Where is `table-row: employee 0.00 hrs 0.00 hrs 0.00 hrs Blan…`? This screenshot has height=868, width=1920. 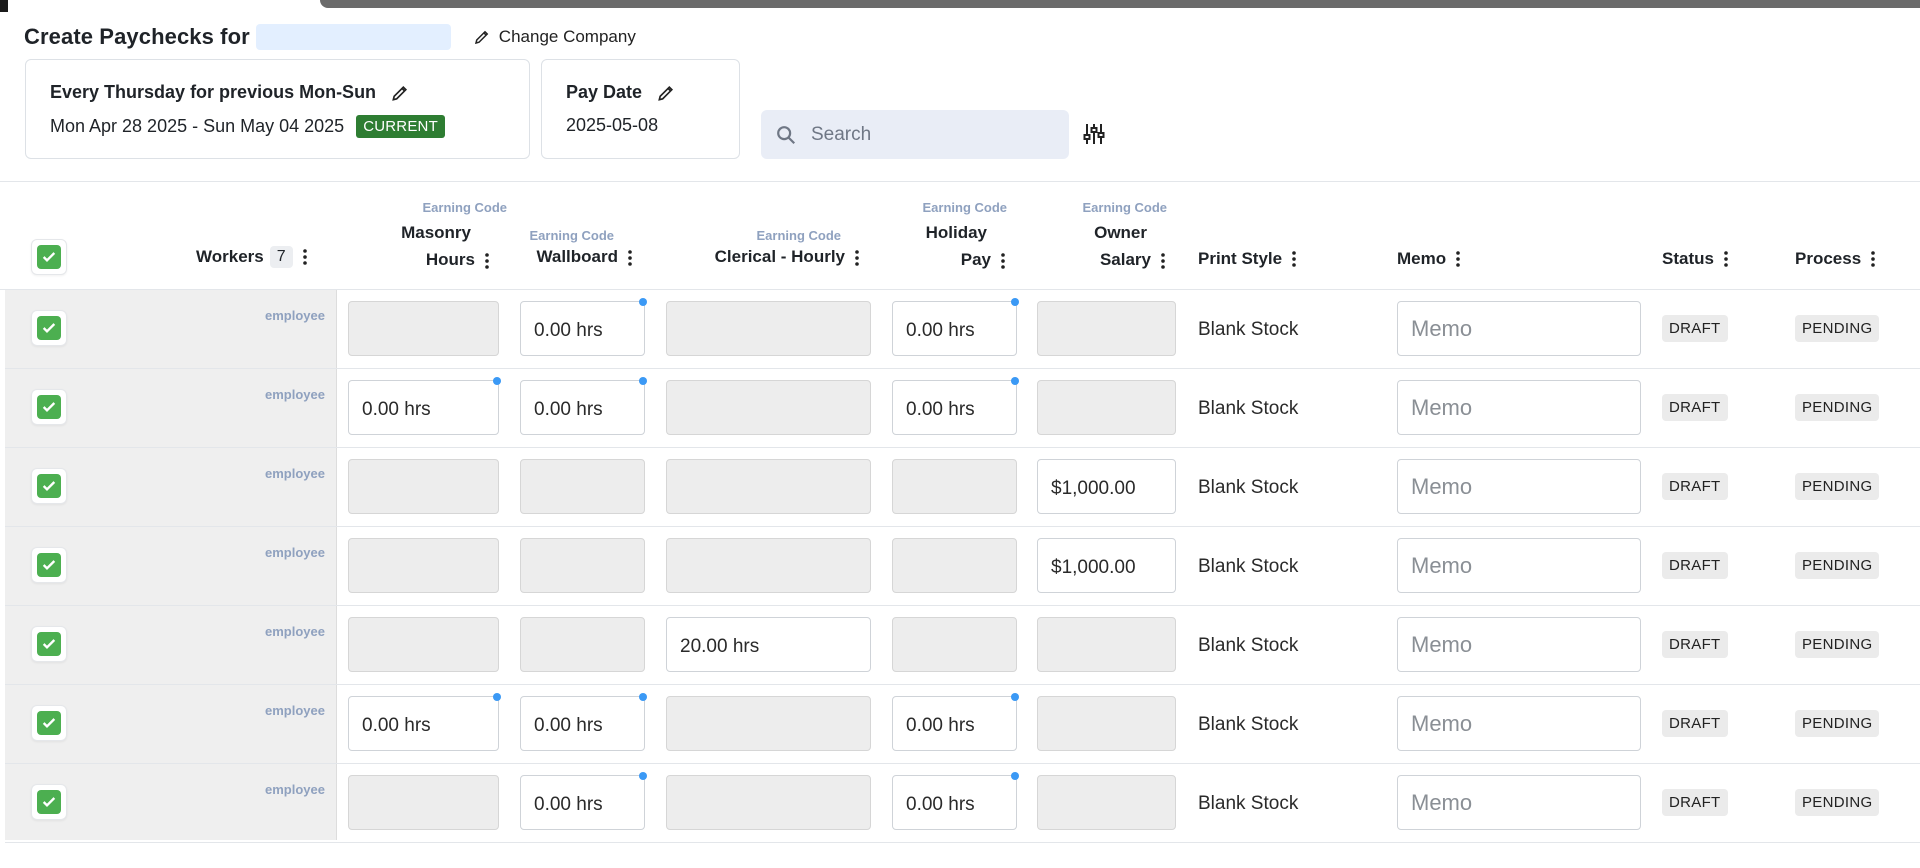
table-row: employee 0.00 hrs 0.00 hrs 0.00 hrs Blan… is located at coordinates (962, 724).